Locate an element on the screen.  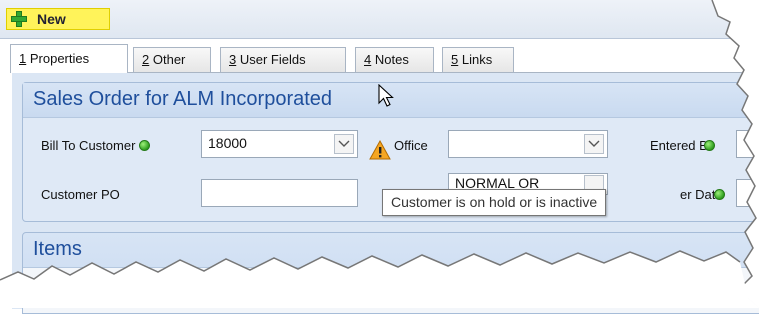
new-button: New is located at coordinates (58, 19).